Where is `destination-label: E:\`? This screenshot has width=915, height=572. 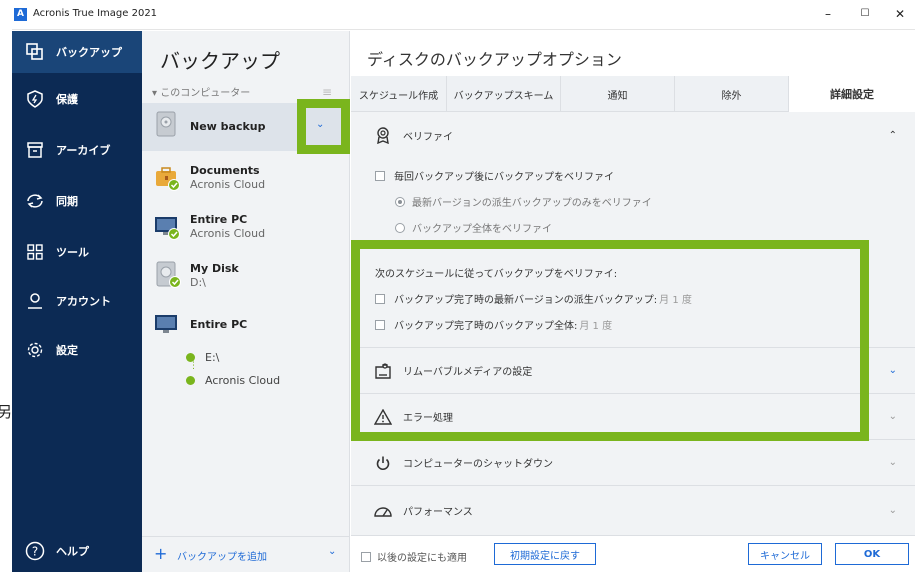 destination-label: E:\ is located at coordinates (212, 357).